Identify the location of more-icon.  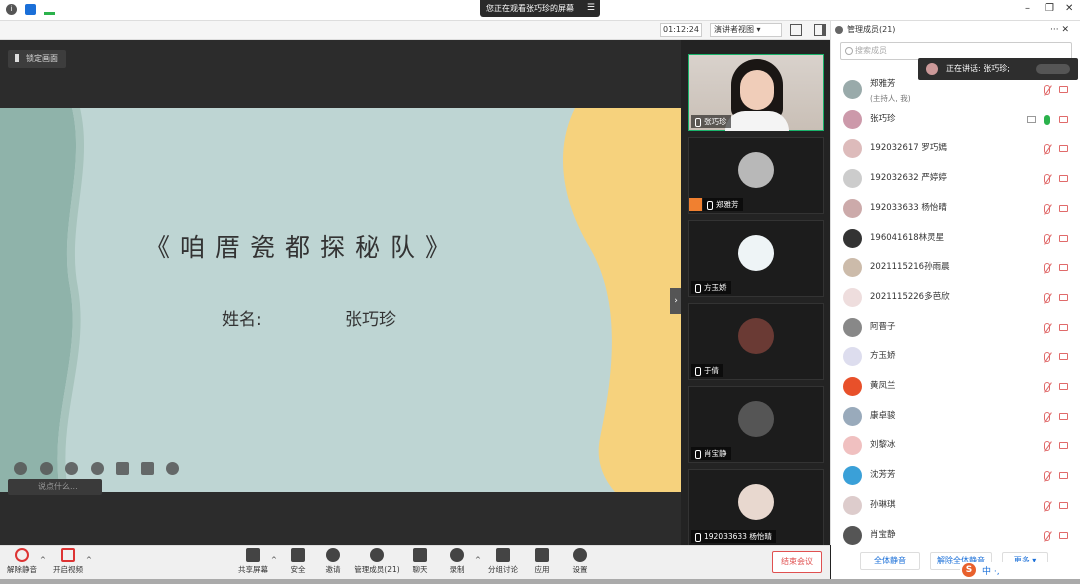
(172, 468).